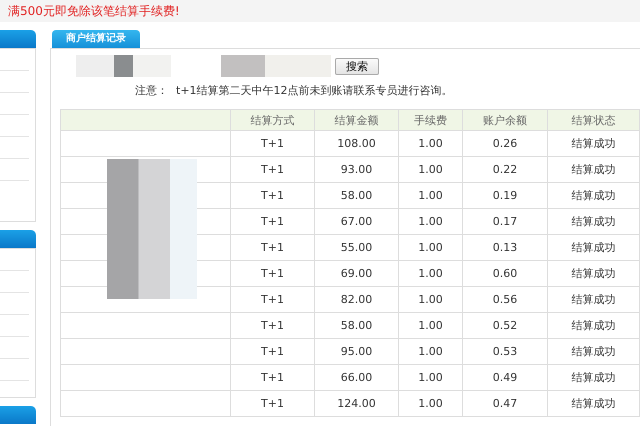  What do you see at coordinates (94, 11) in the screenshot?
I see `notice-banner-text: 满500元即免除该笔结算手续费!` at bounding box center [94, 11].